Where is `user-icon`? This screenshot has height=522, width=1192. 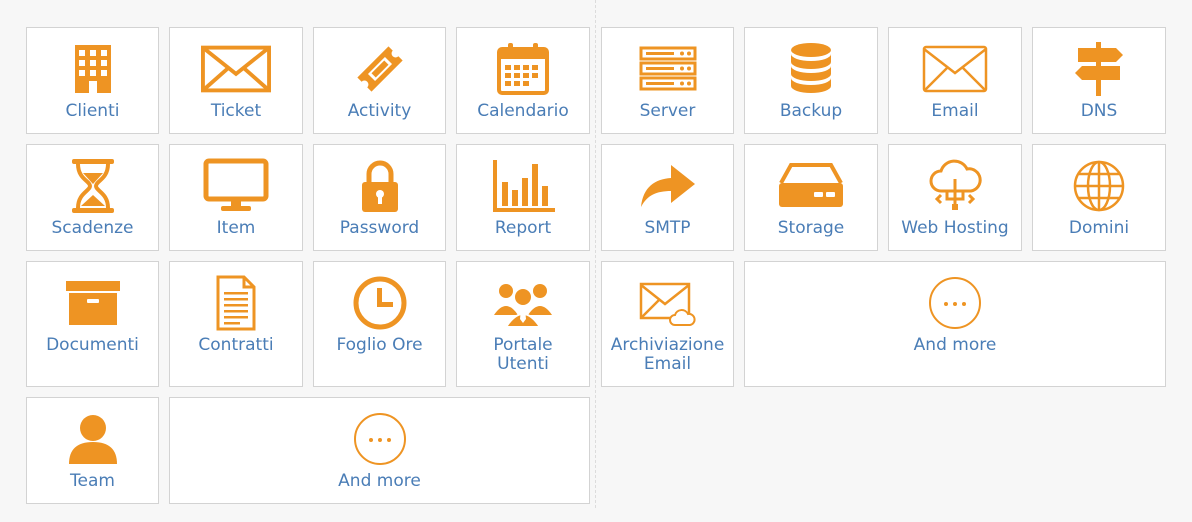
user-icon is located at coordinates (93, 439).